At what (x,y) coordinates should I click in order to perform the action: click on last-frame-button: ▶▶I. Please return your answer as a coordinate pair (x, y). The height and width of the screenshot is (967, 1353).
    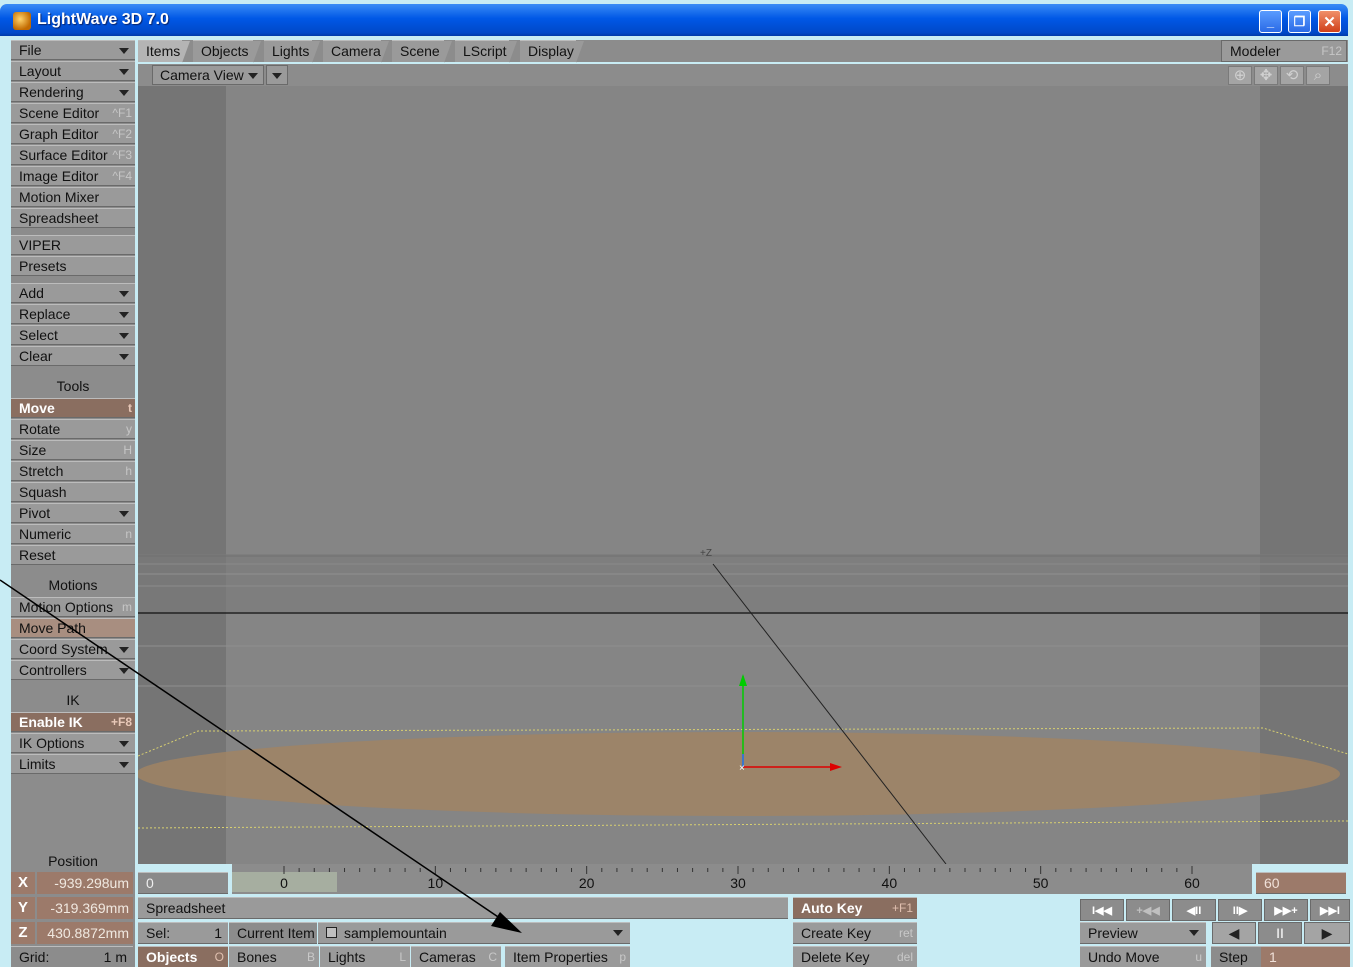
    Looking at the image, I should click on (1330, 910).